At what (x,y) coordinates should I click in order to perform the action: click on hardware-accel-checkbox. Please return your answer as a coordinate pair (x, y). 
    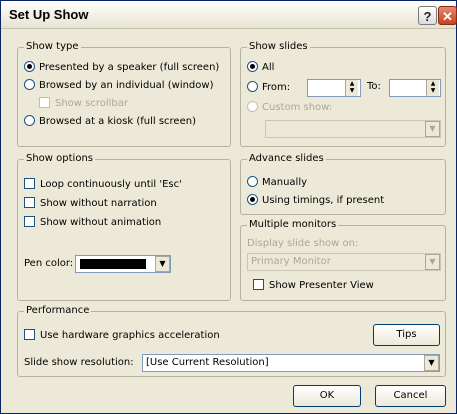
    Looking at the image, I should click on (29, 334).